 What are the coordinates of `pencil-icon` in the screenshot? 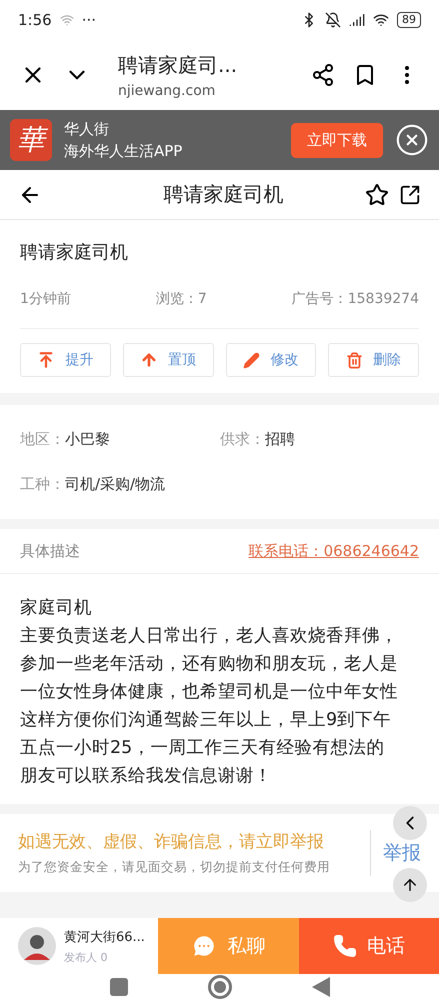 It's located at (251, 360).